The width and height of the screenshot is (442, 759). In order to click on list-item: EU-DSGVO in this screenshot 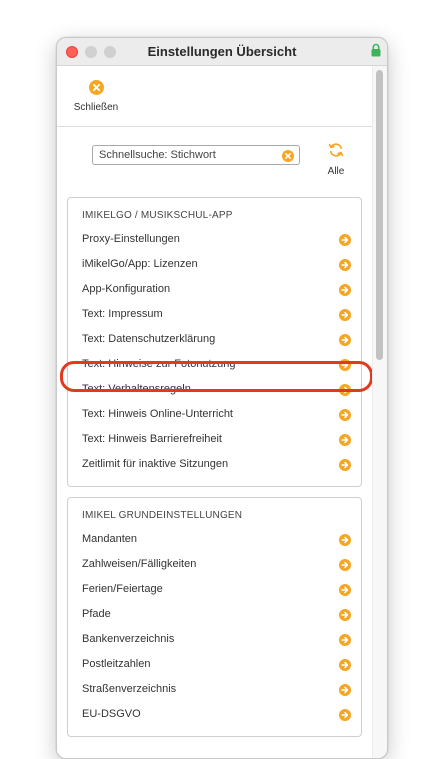, I will do `click(214, 714)`.